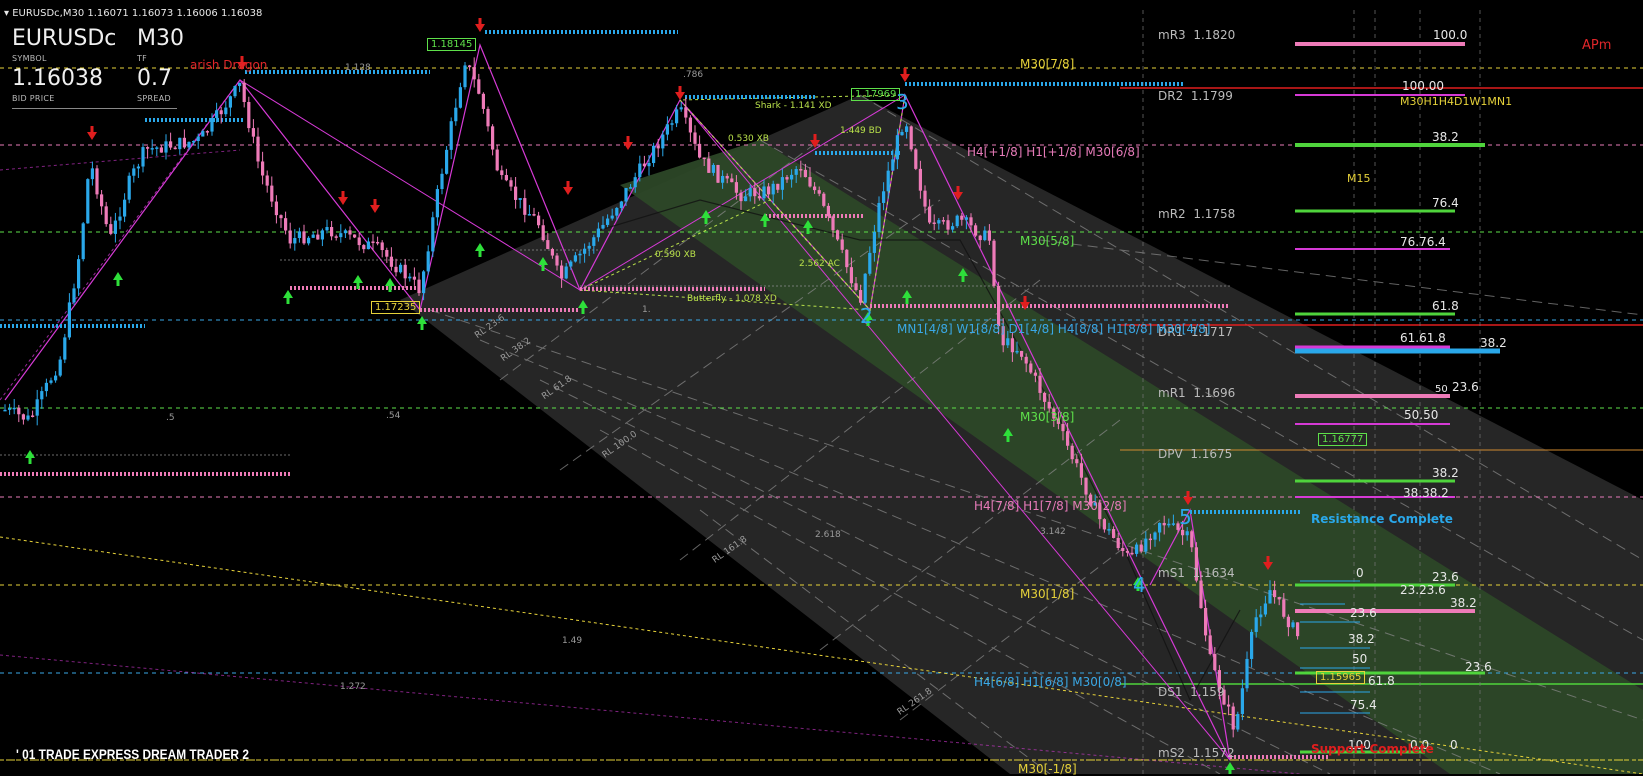  What do you see at coordinates (1360, 573) in the screenshot?
I see `fib-value: 0` at bounding box center [1360, 573].